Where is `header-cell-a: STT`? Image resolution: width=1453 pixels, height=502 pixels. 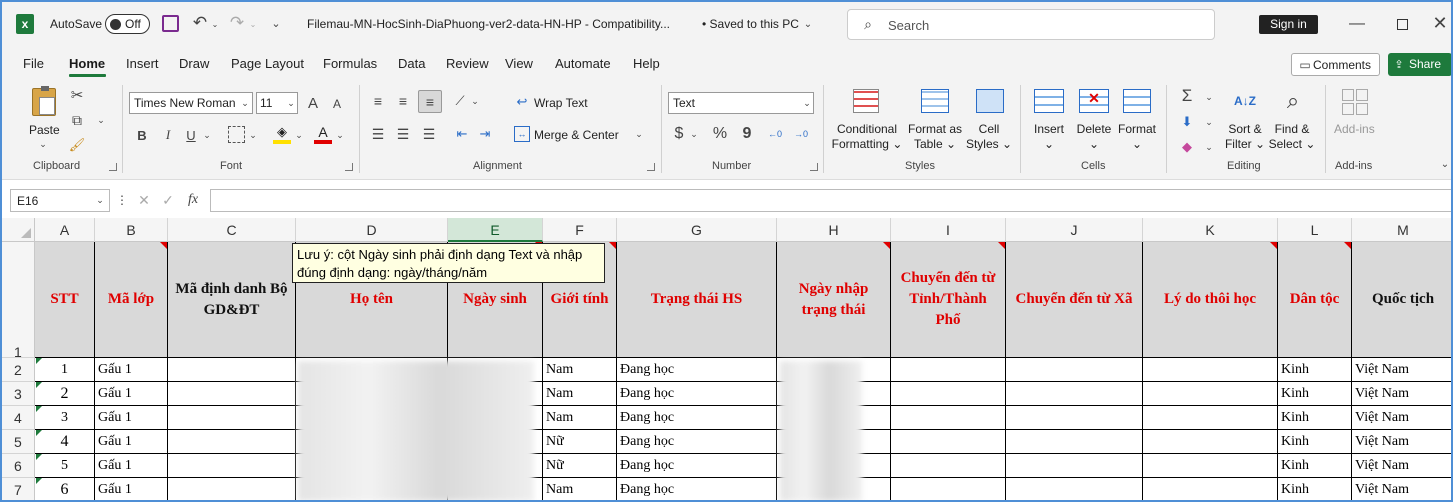
header-cell-a: STT is located at coordinates (65, 300).